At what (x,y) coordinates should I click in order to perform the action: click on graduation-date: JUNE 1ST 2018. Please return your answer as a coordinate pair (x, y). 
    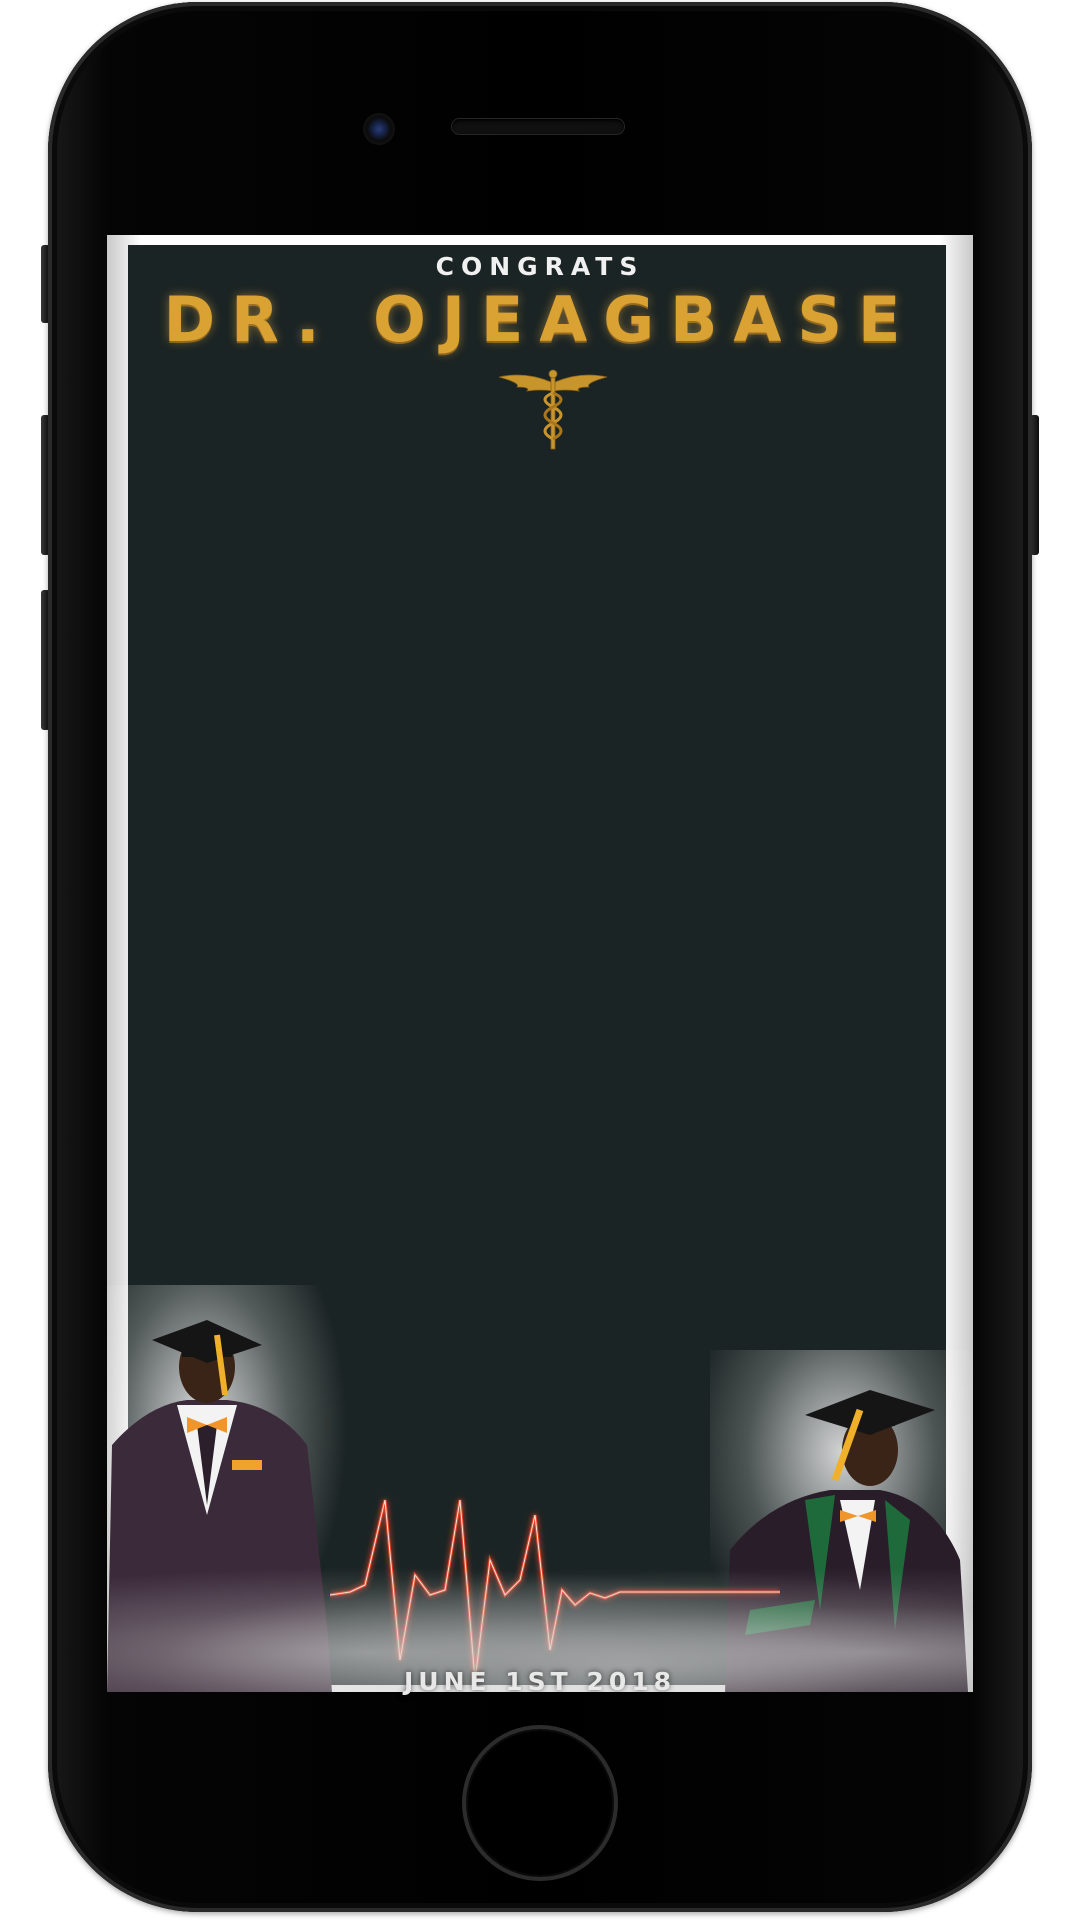
    Looking at the image, I should click on (540, 1681).